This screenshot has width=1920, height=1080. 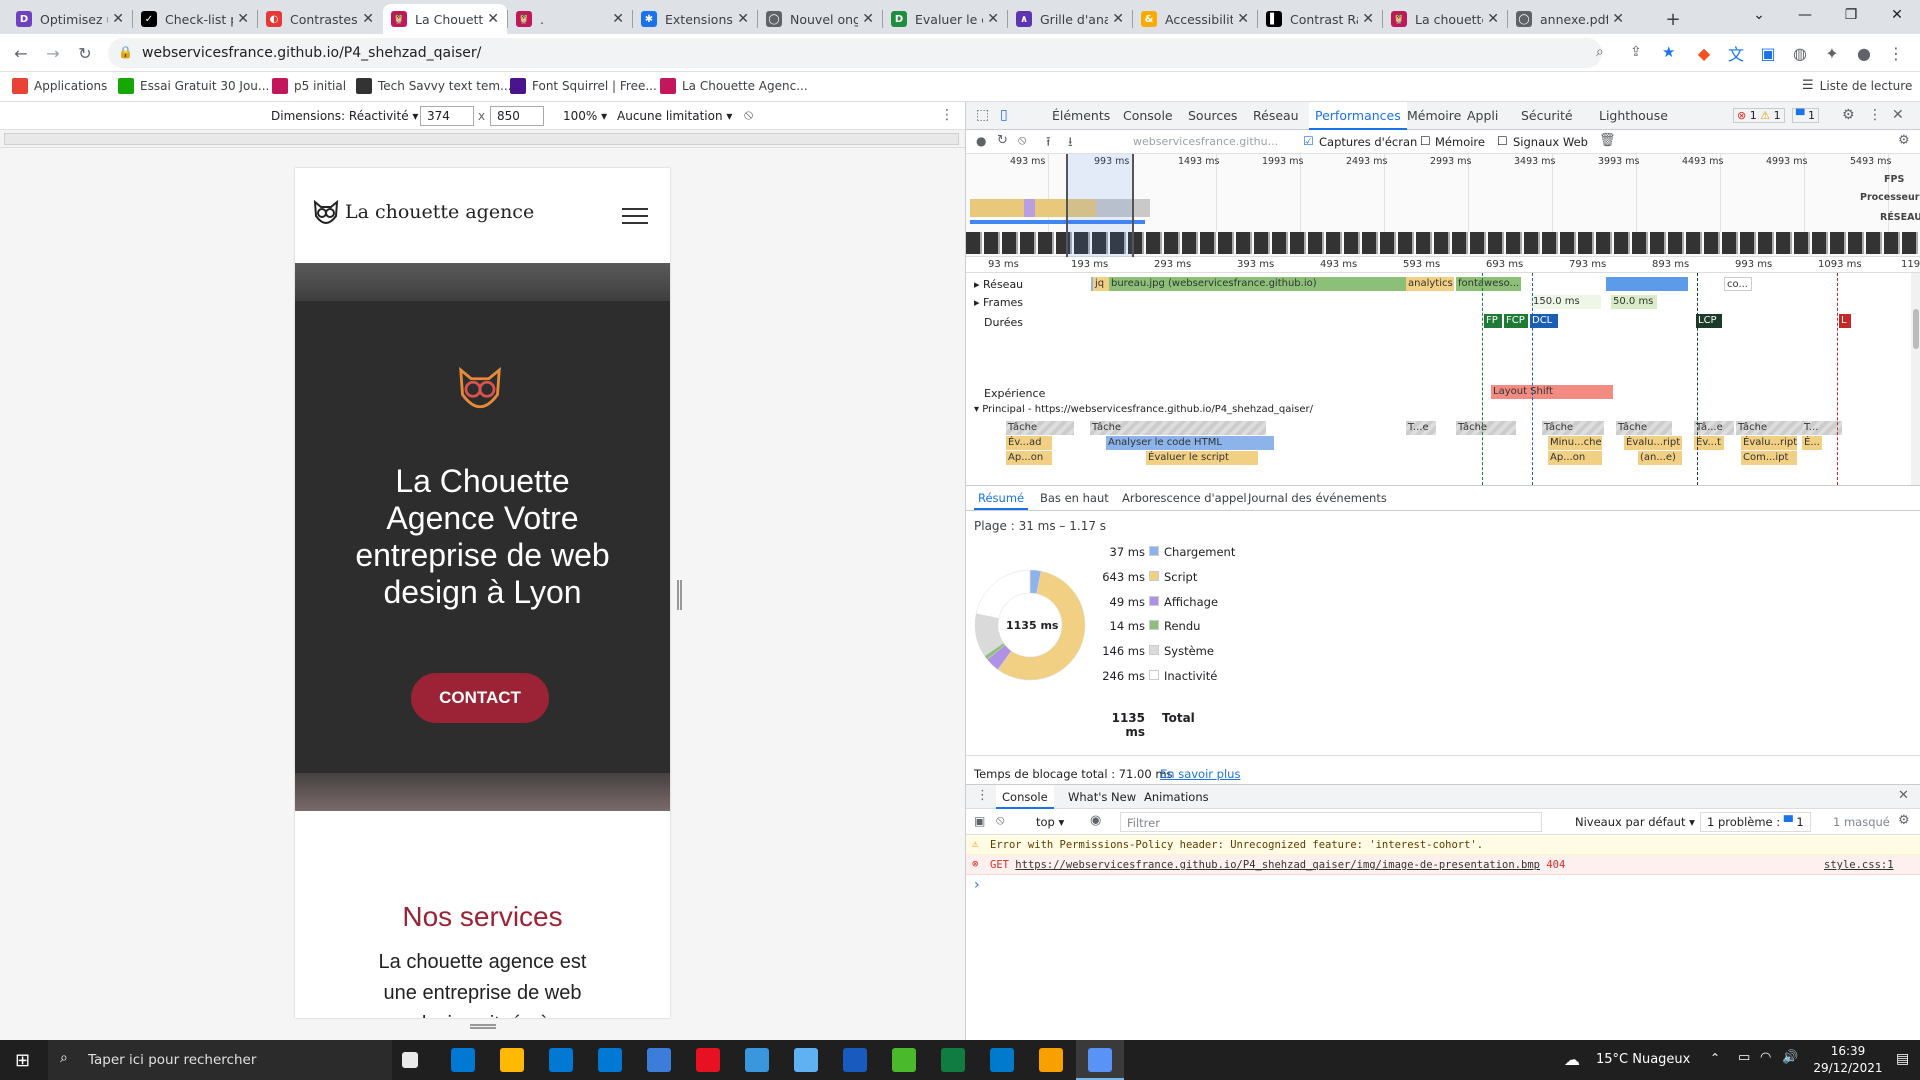 What do you see at coordinates (1502, 141) in the screenshot?
I see `web-vitals-checkbox: ☐` at bounding box center [1502, 141].